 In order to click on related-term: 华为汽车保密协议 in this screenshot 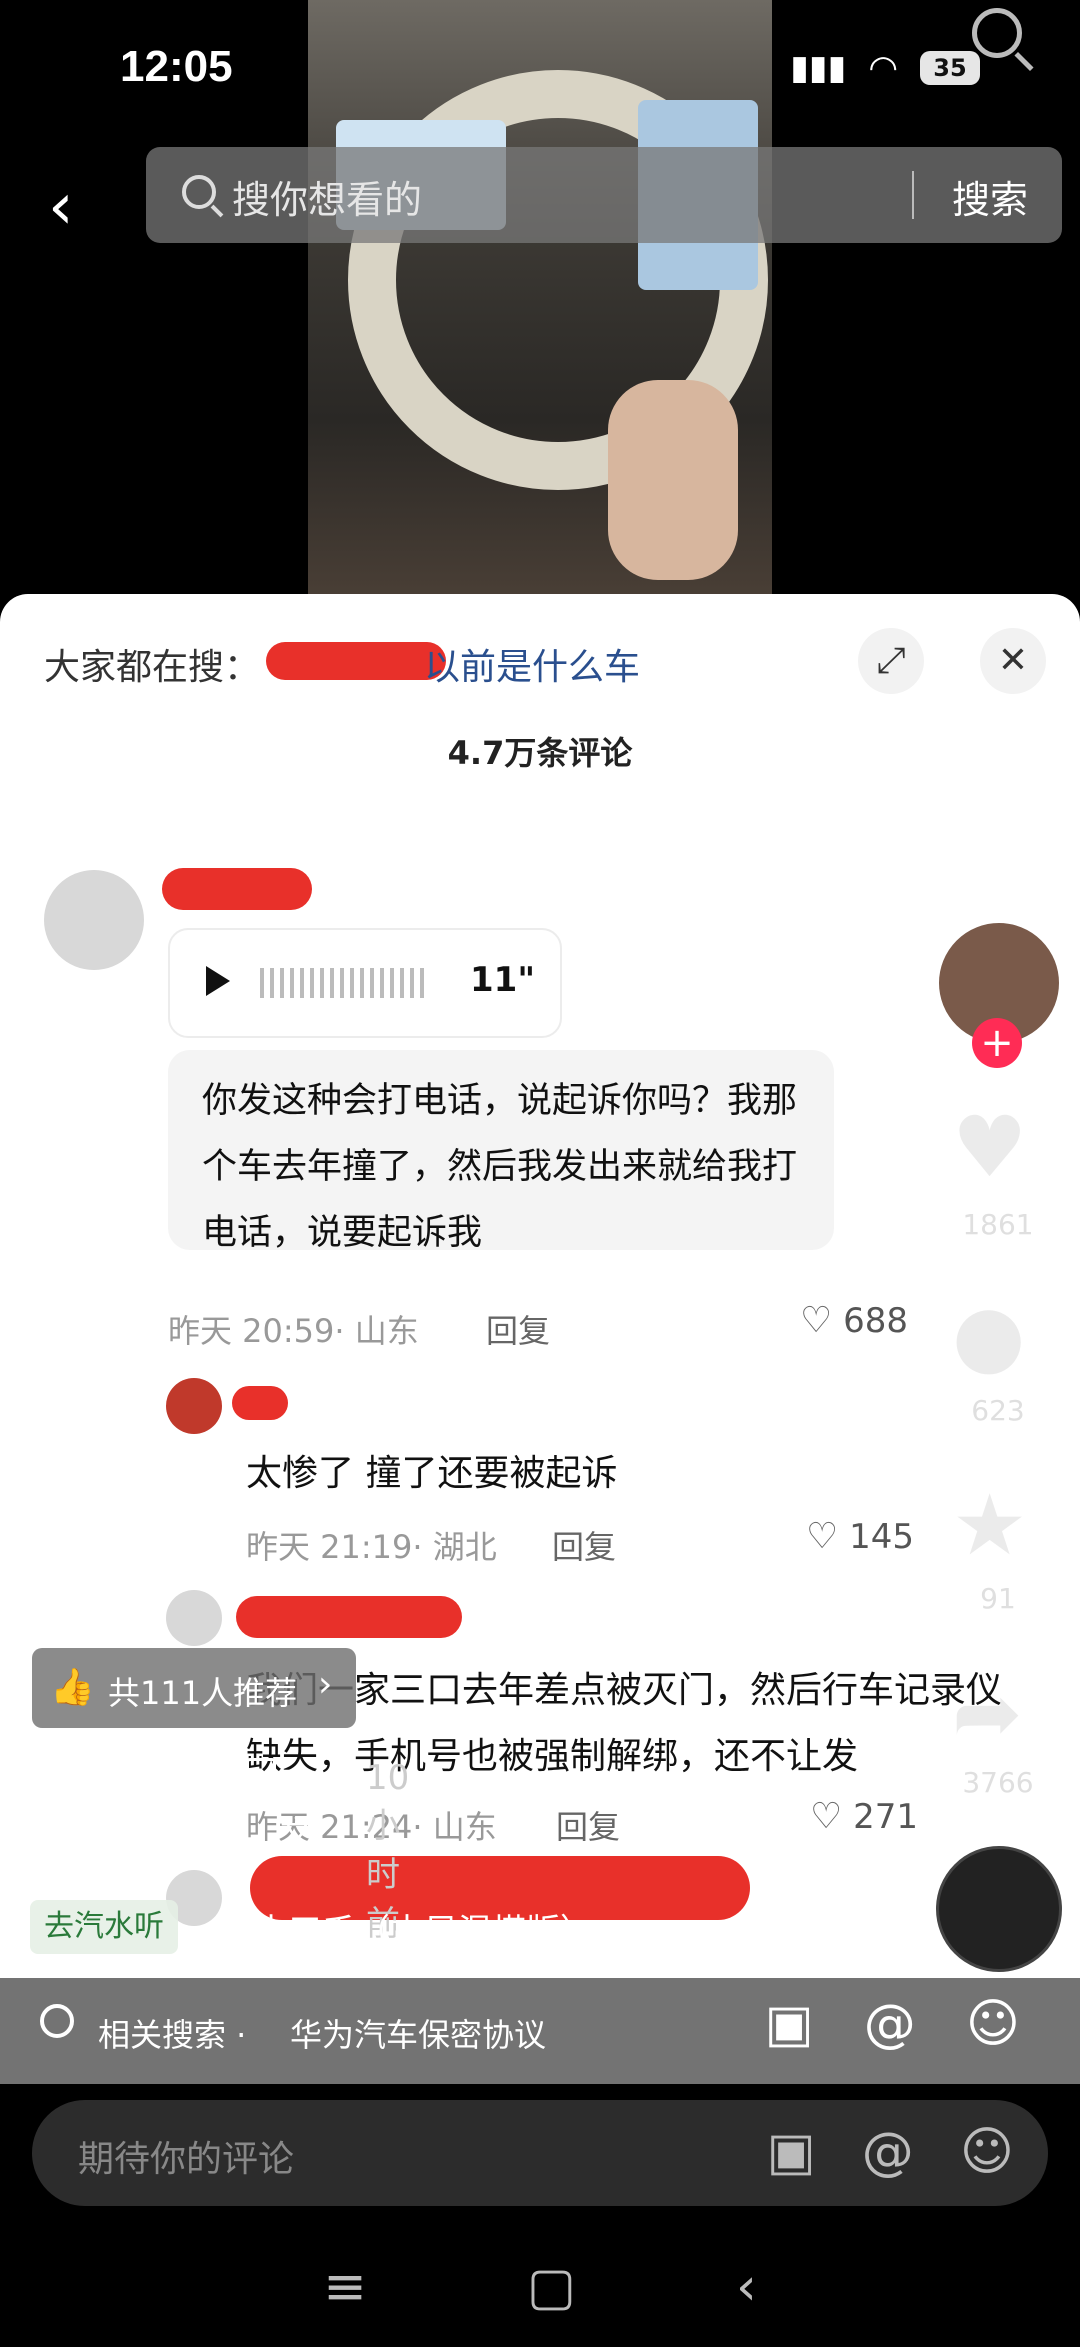, I will do `click(418, 2033)`.